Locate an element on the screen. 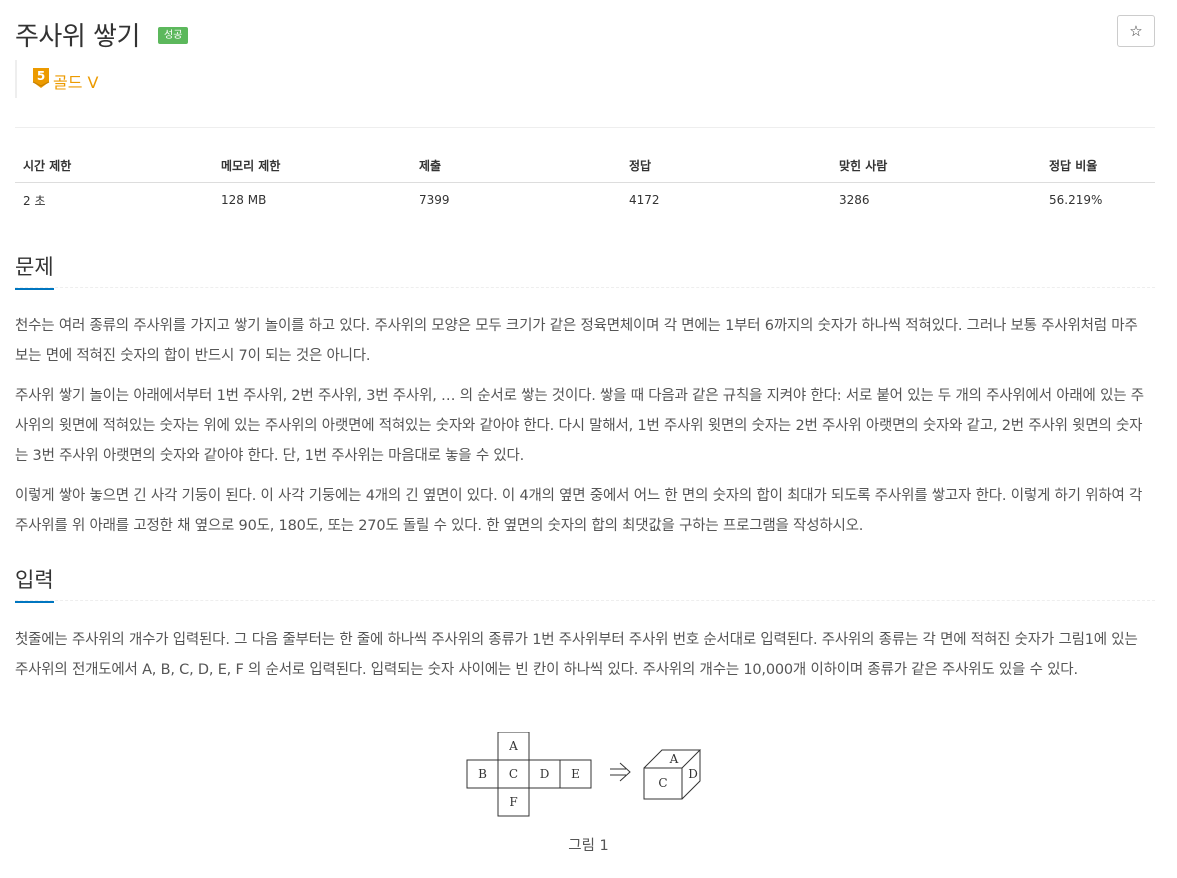 This screenshot has width=1177, height=878. divider is located at coordinates (585, 127).